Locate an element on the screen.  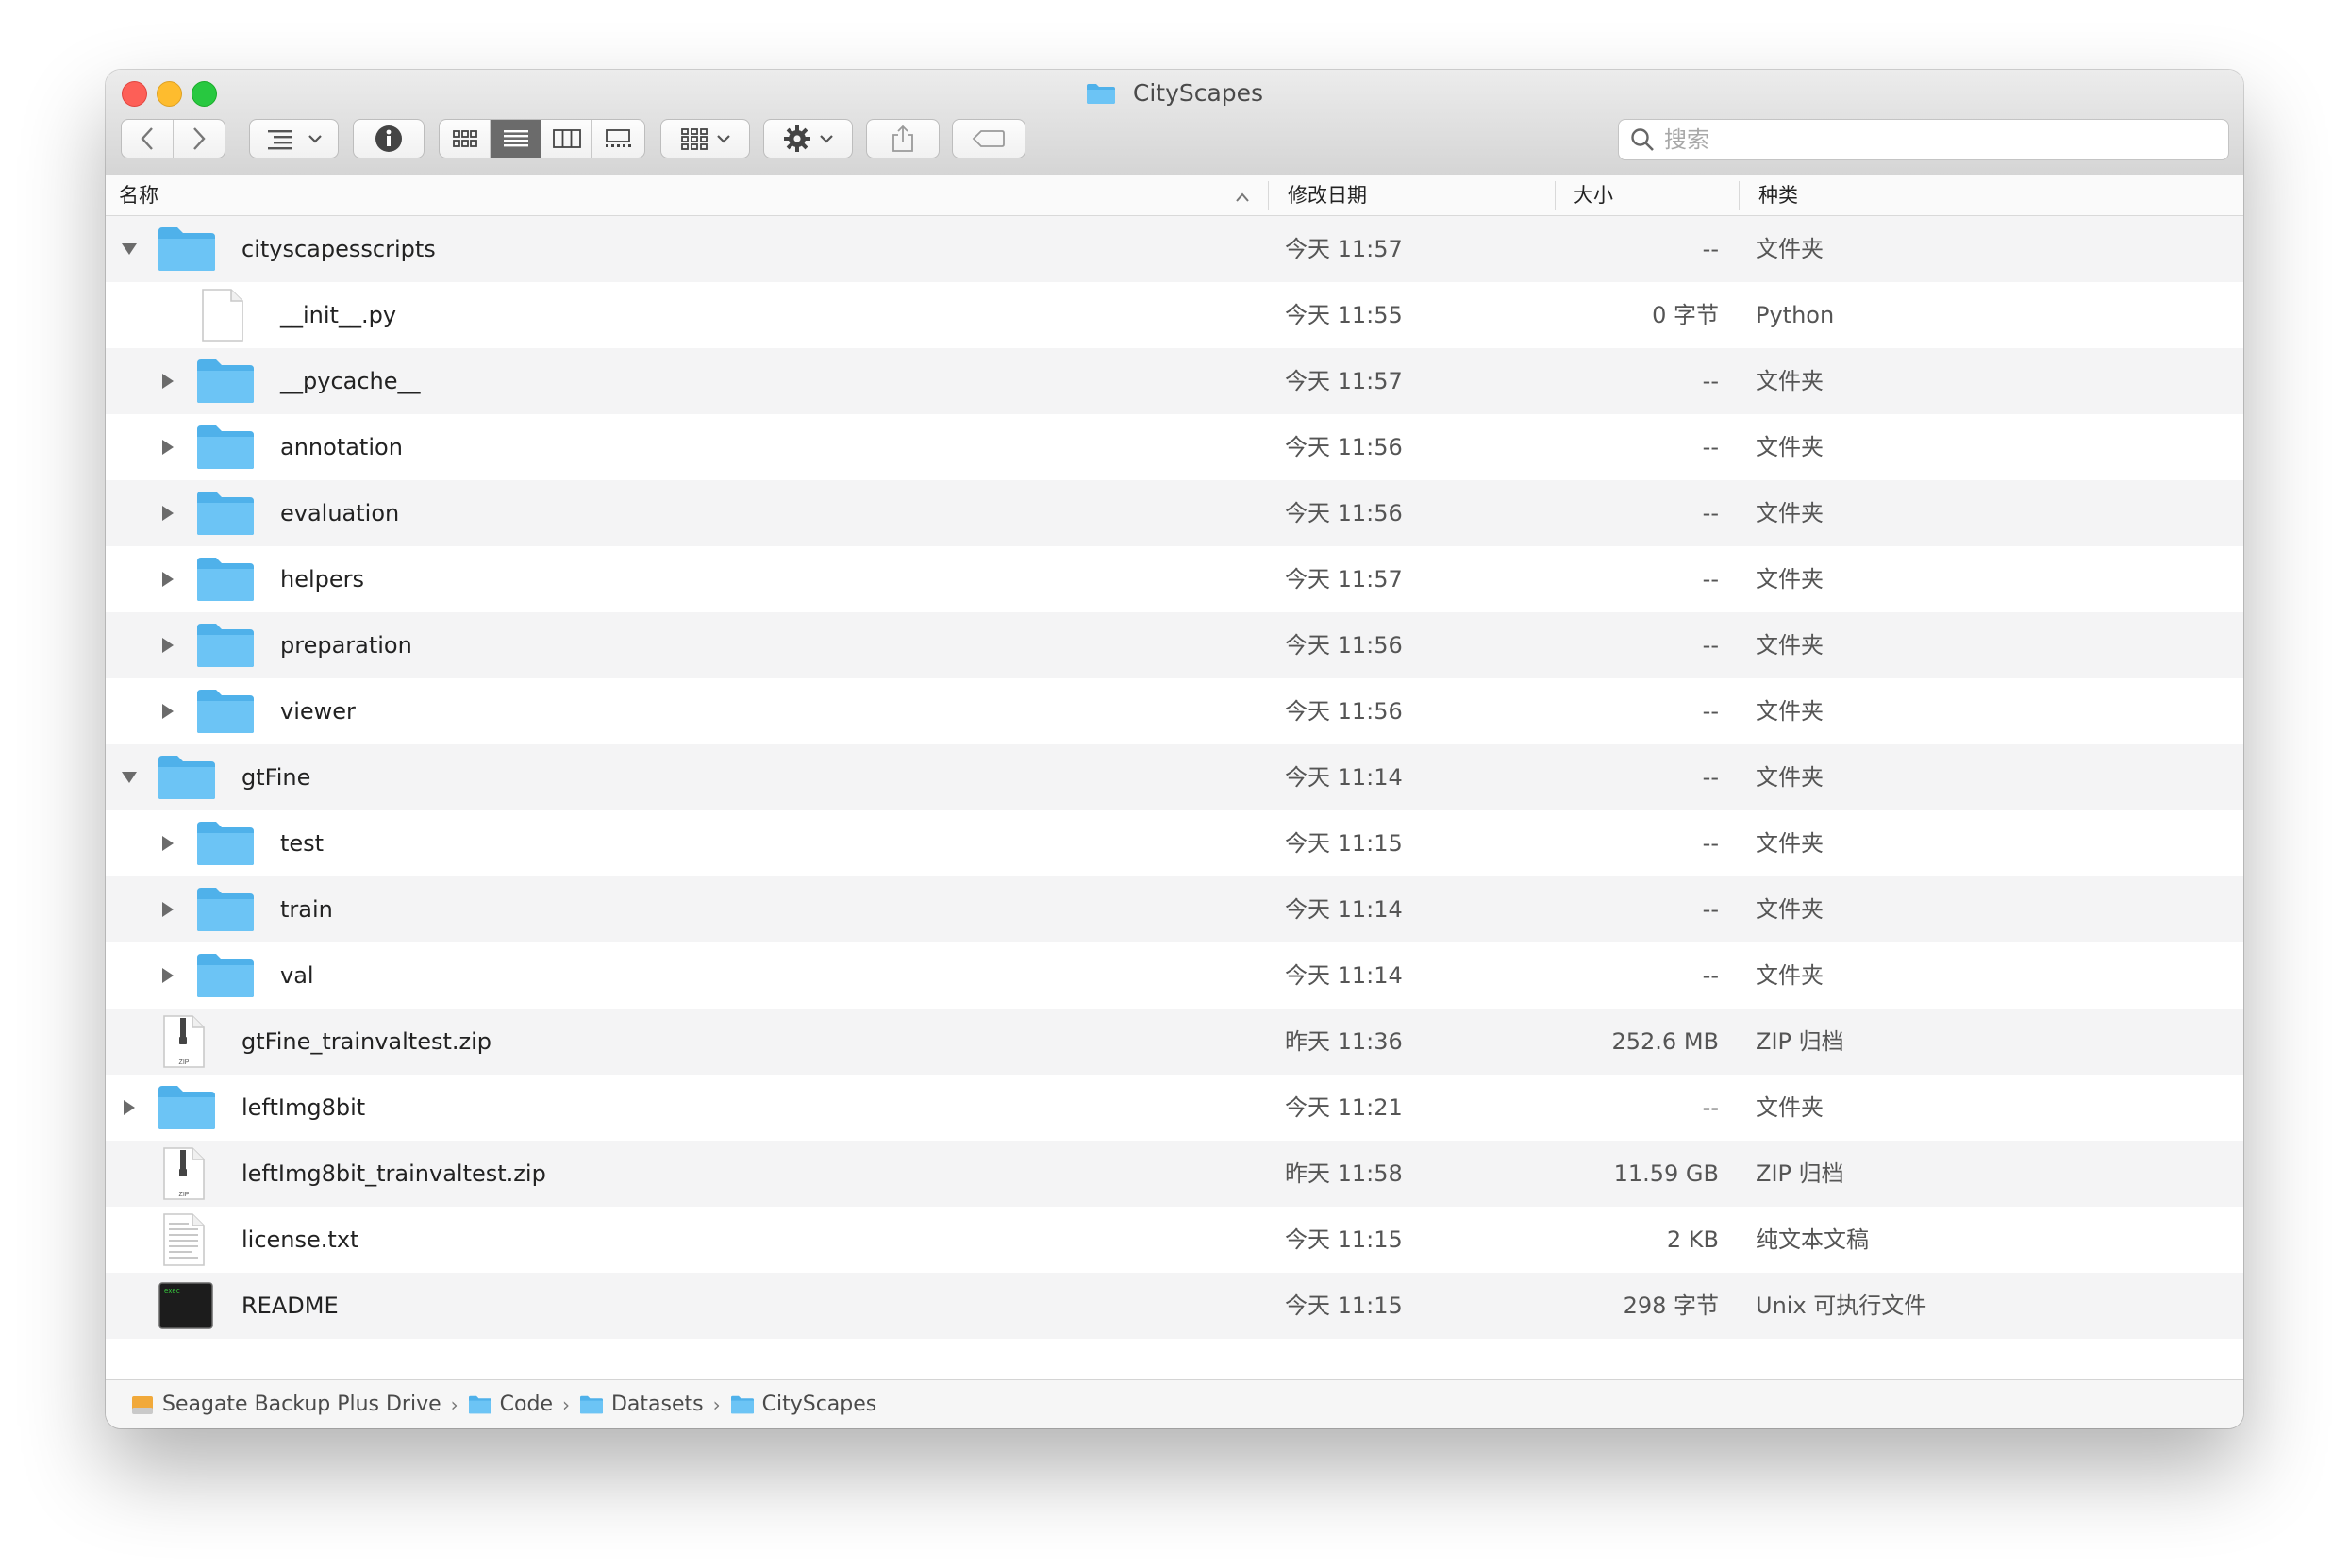
file-name: gtFine_trainvaltest.zip is located at coordinates (367, 1041).